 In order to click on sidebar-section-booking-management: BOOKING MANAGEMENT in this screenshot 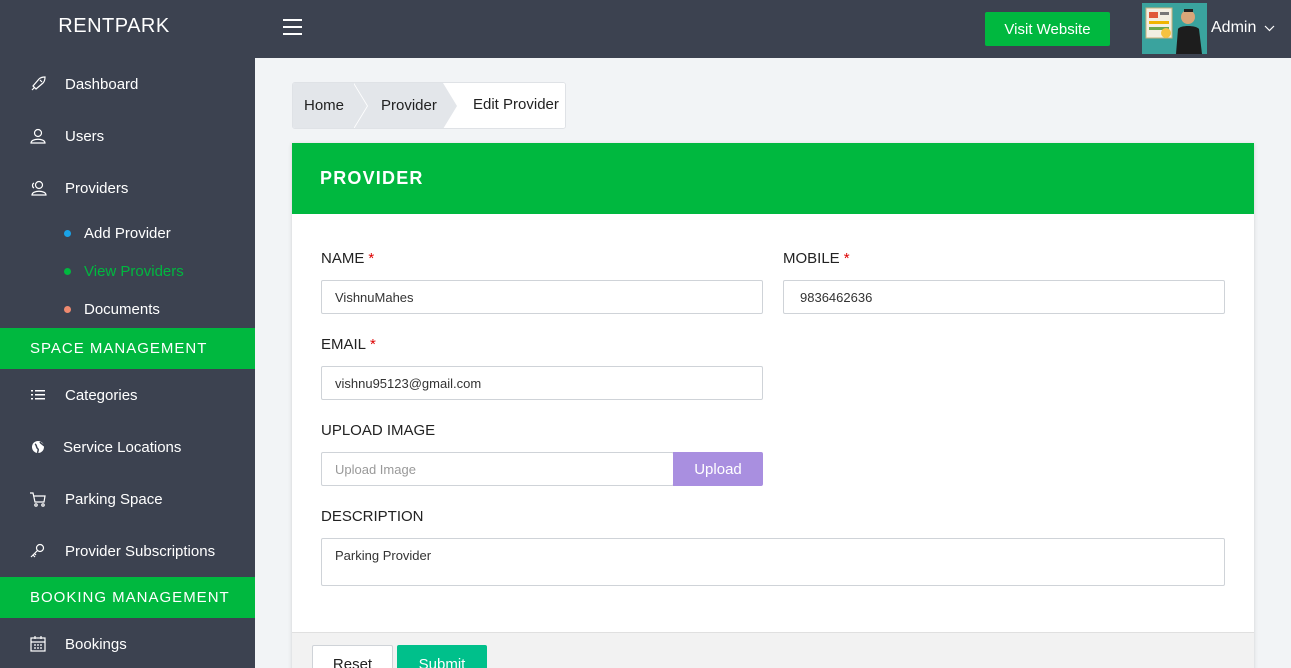, I will do `click(127, 597)`.